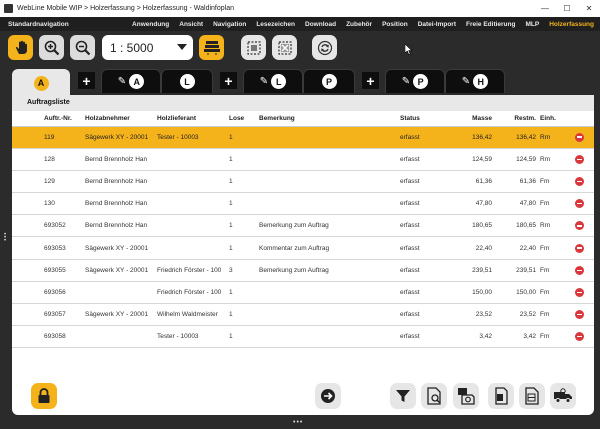 The width and height of the screenshot is (600, 429). I want to click on side-panel-handle: • • •, so click(6, 238).